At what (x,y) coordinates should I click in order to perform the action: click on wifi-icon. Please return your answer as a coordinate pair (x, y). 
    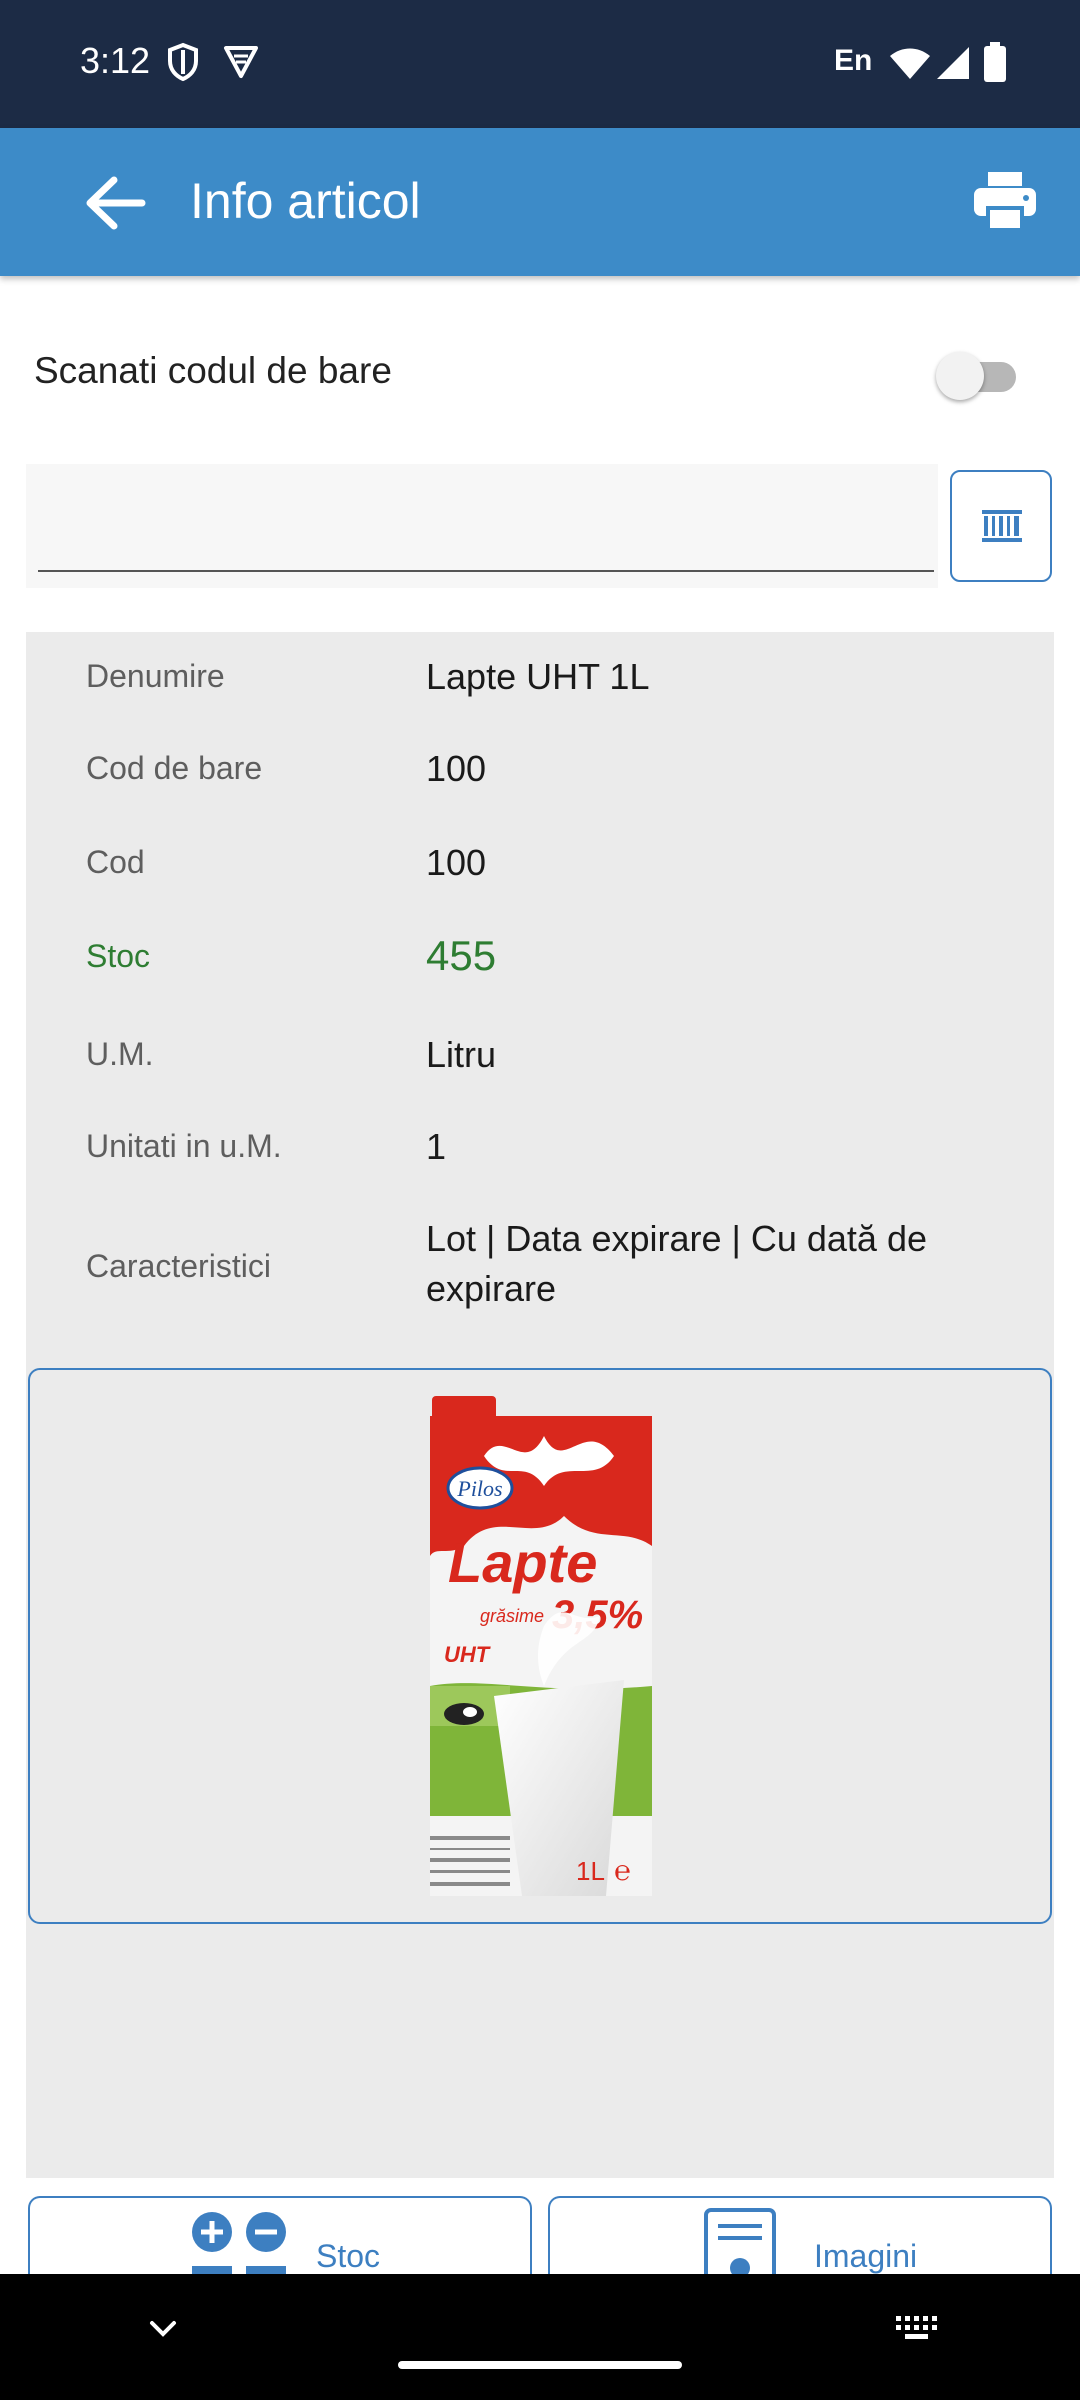
    Looking at the image, I should click on (910, 63).